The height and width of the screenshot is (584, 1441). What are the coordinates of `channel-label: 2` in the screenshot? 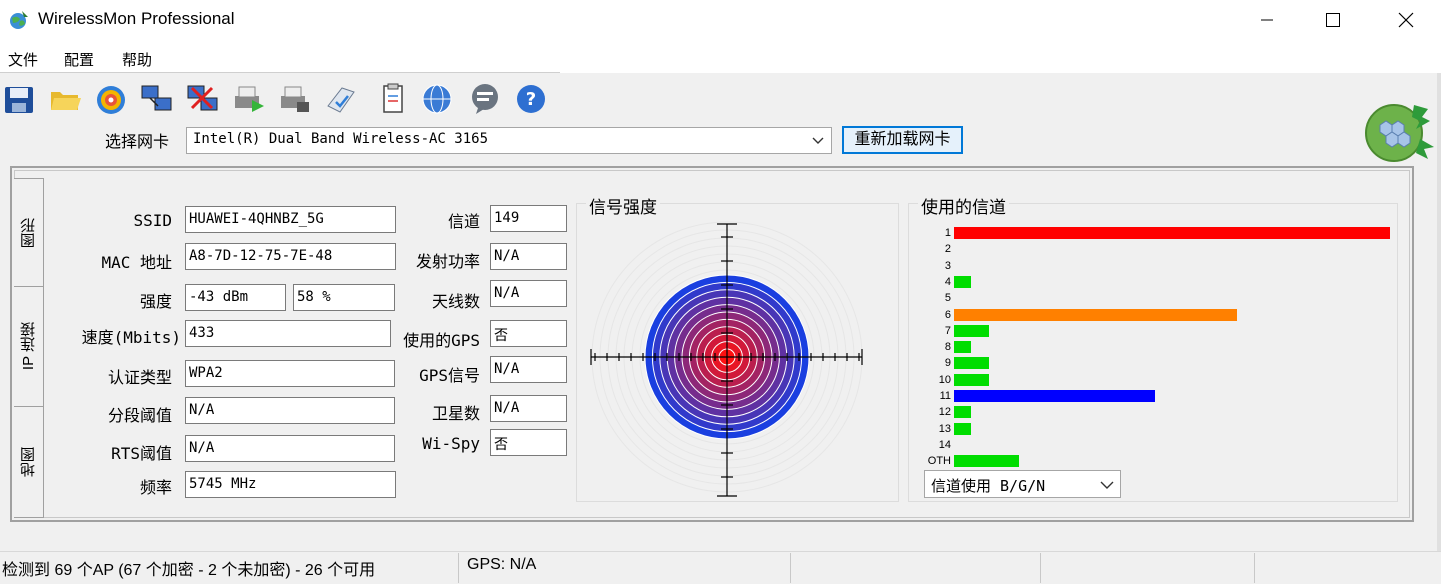 It's located at (947, 249).